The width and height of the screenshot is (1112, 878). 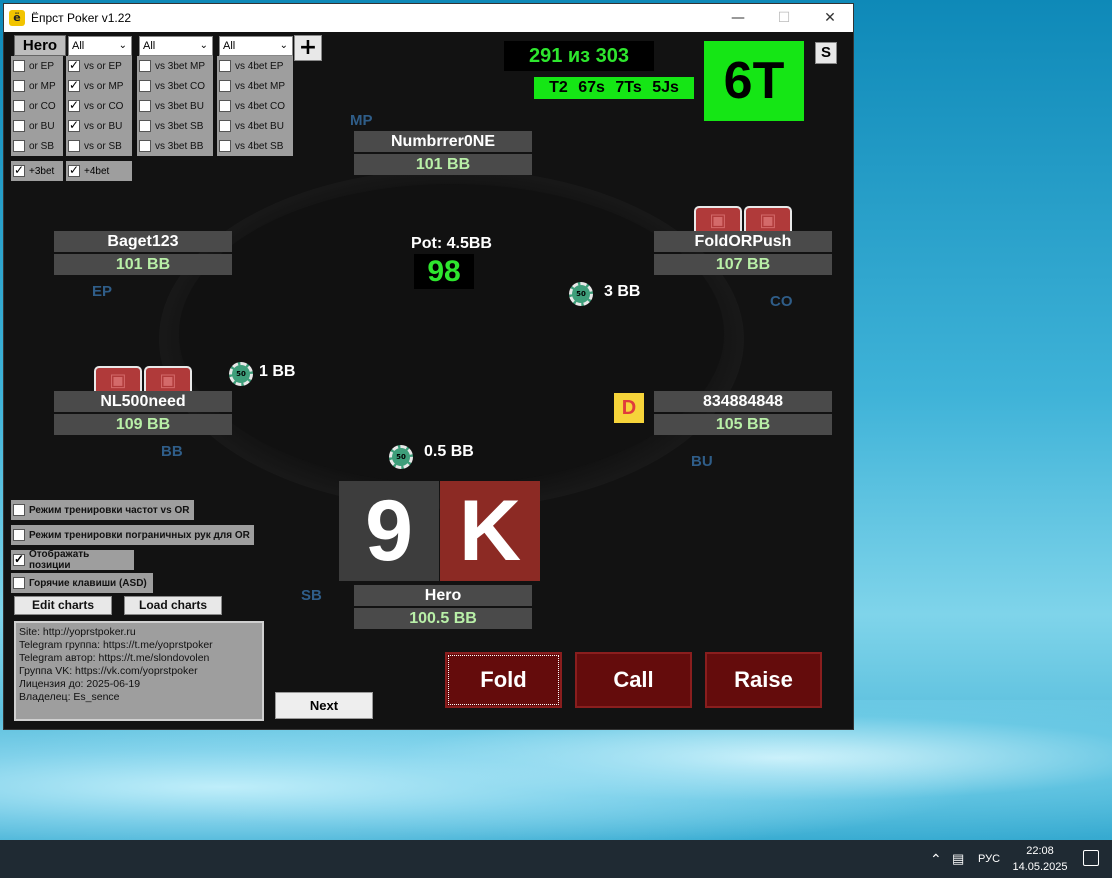 I want to click on filter-checkbox: vs 3bet BB, so click(x=175, y=146).